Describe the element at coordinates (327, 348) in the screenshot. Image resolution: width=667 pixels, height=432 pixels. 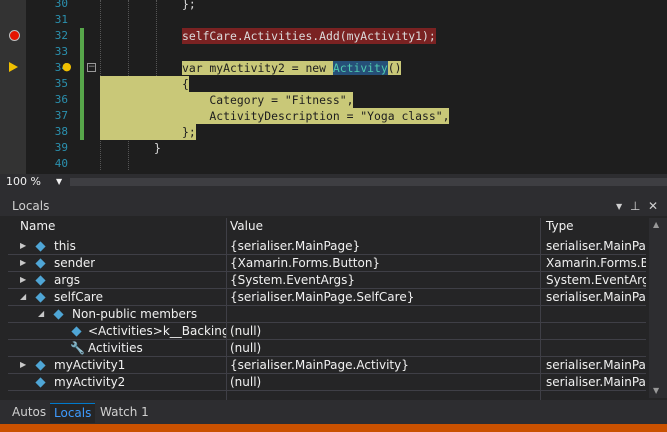
I see `table-row: 🔧 Activities (null)` at that location.